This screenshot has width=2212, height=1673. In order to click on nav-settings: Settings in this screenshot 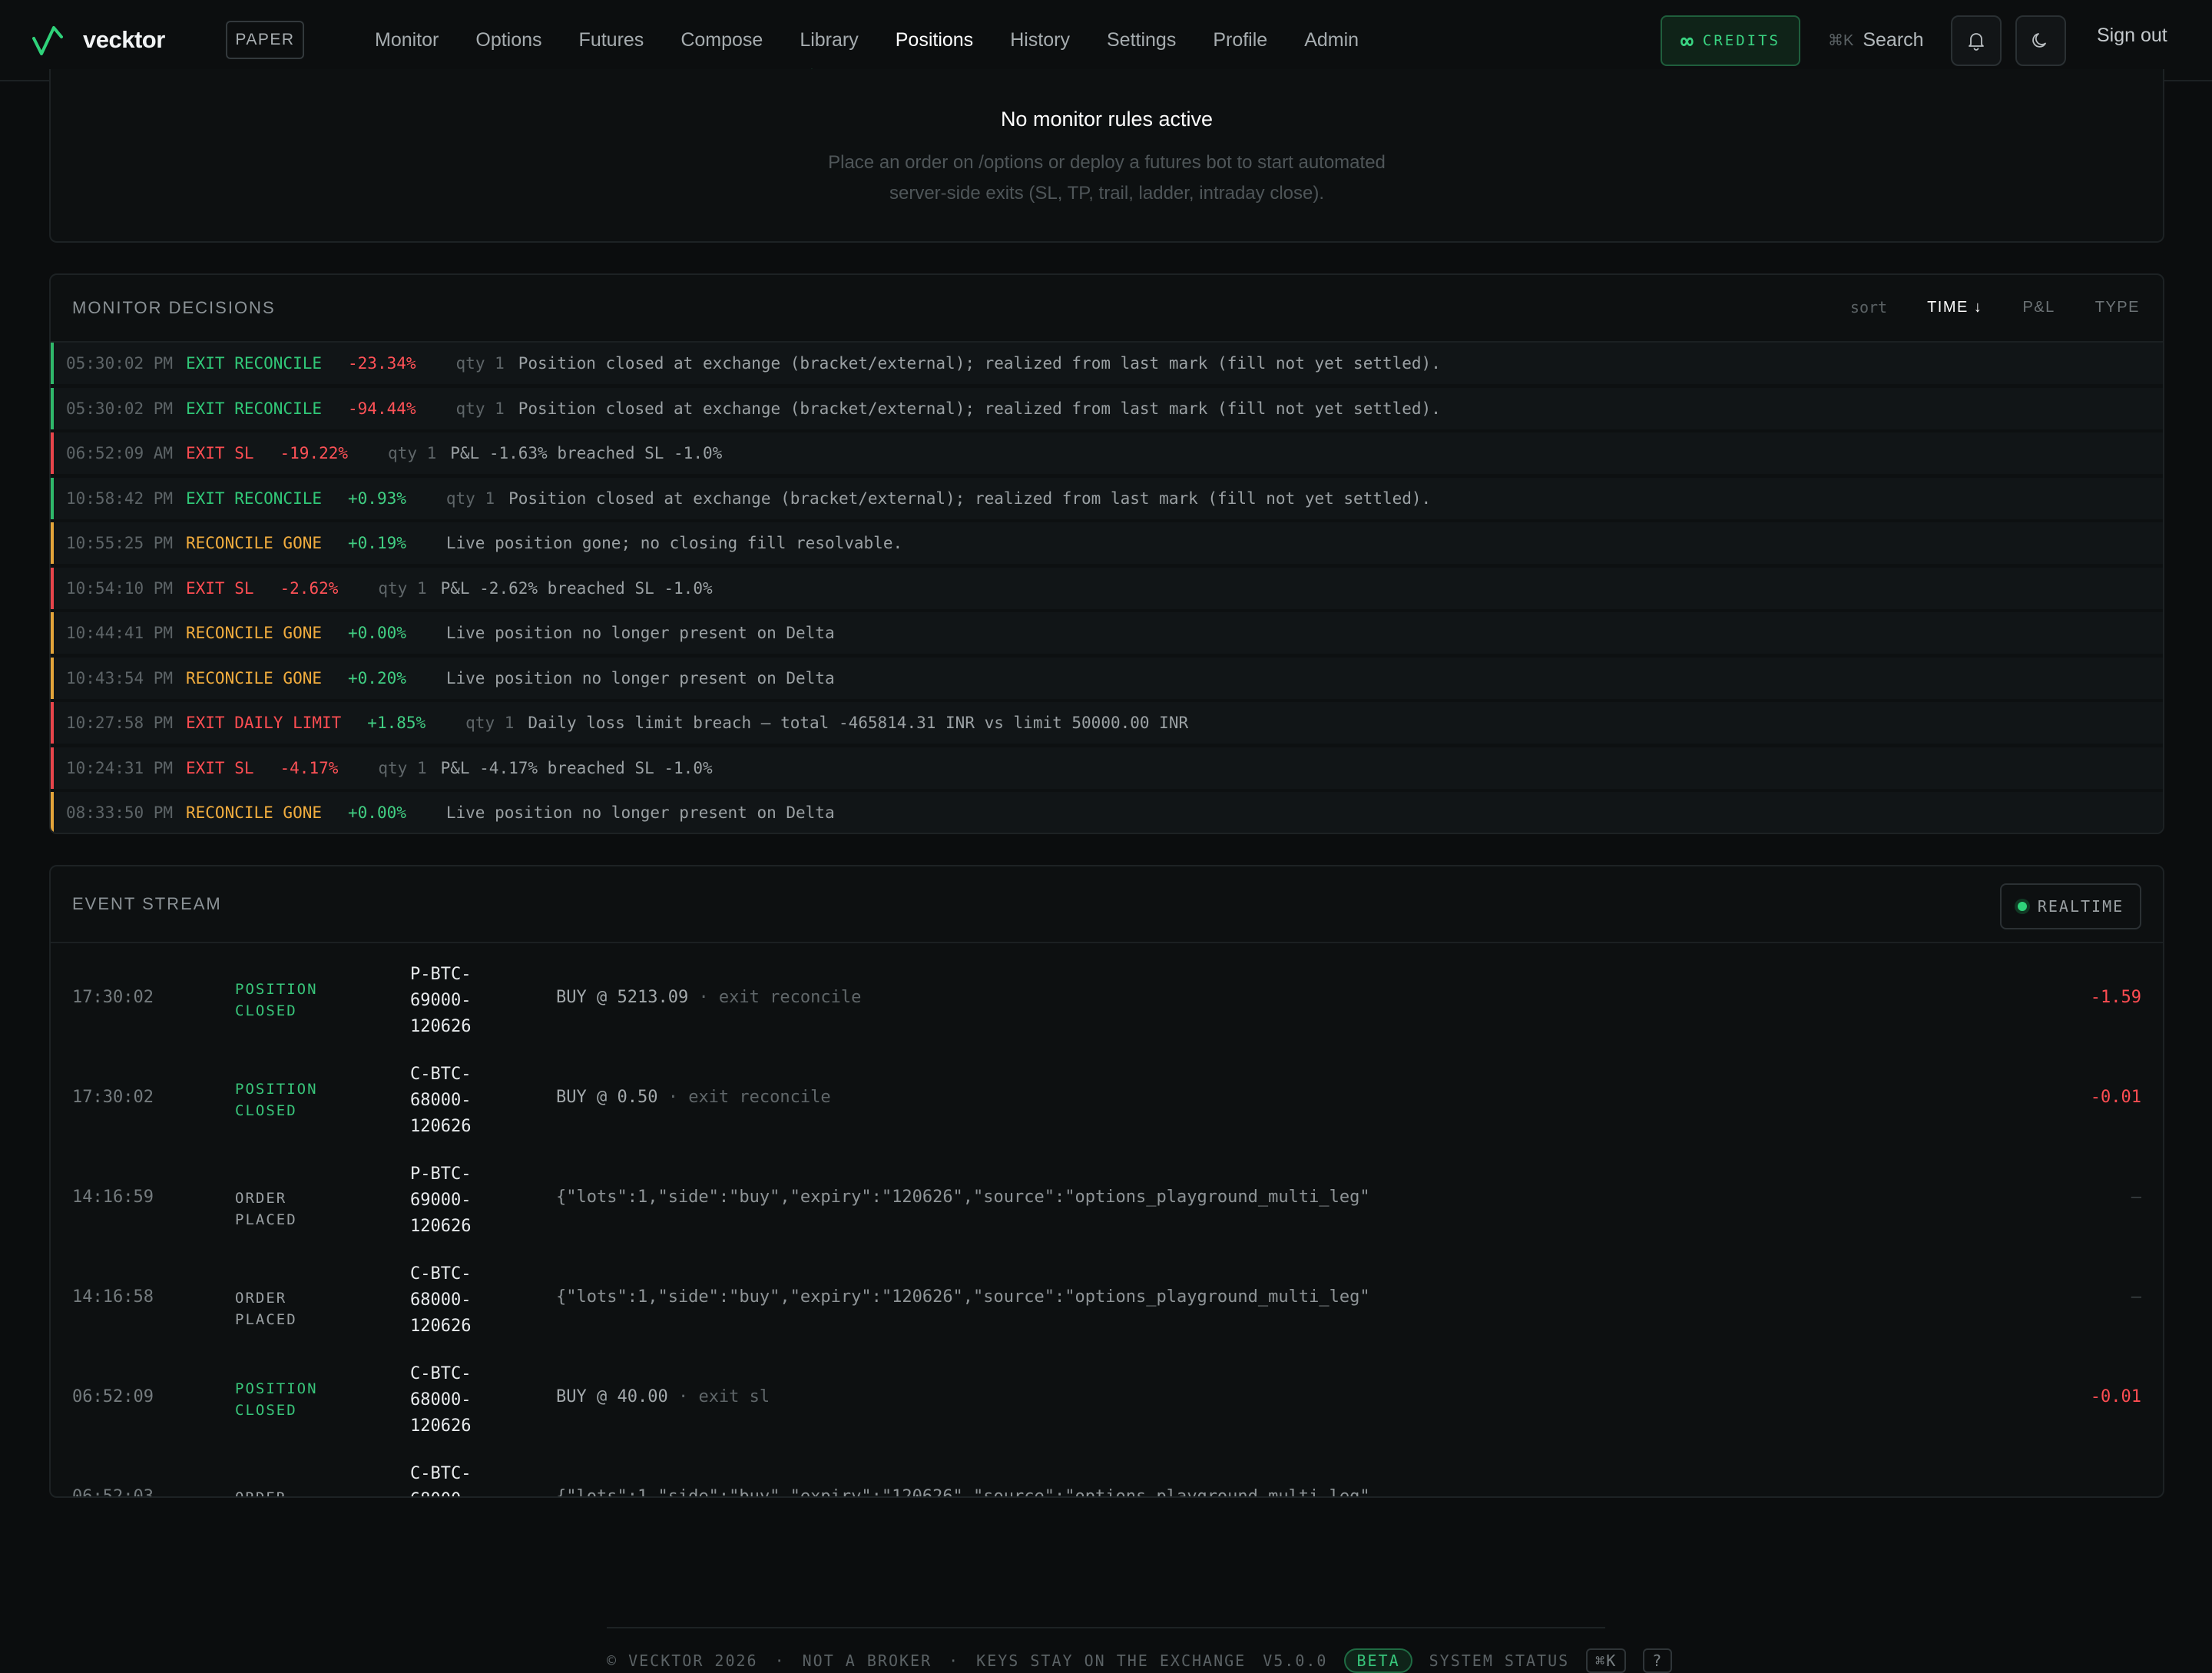, I will do `click(1141, 40)`.